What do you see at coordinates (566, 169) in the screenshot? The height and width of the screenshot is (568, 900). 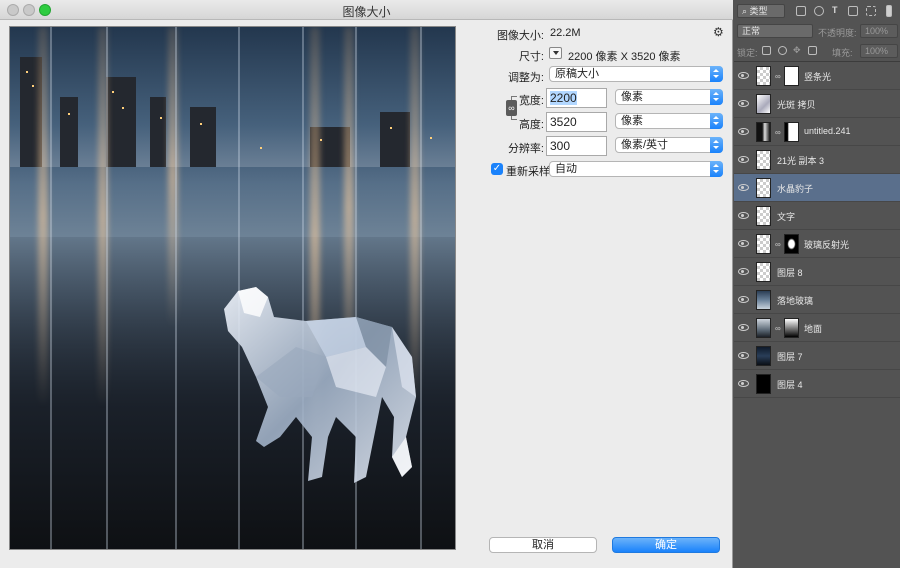 I see `resample-selected: 自动` at bounding box center [566, 169].